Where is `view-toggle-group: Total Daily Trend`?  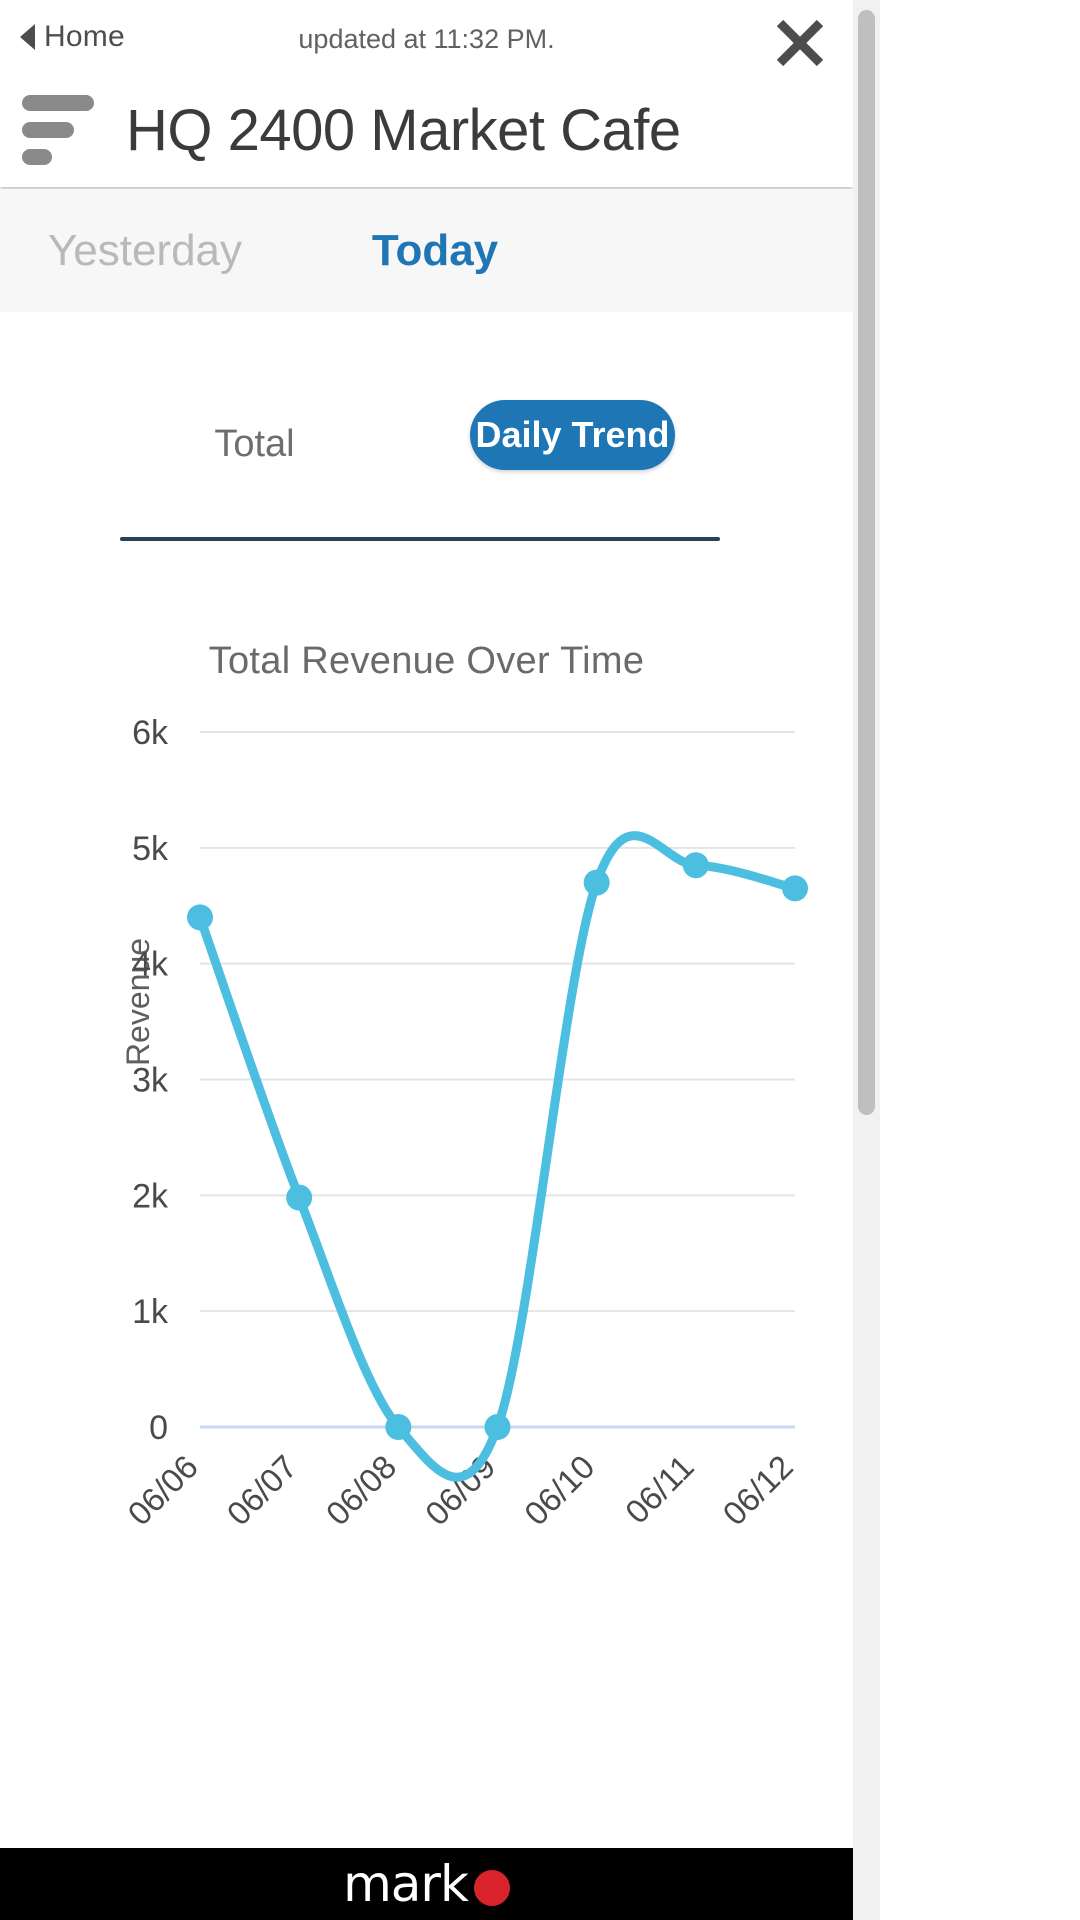
view-toggle-group: Total Daily Trend is located at coordinates (426, 445).